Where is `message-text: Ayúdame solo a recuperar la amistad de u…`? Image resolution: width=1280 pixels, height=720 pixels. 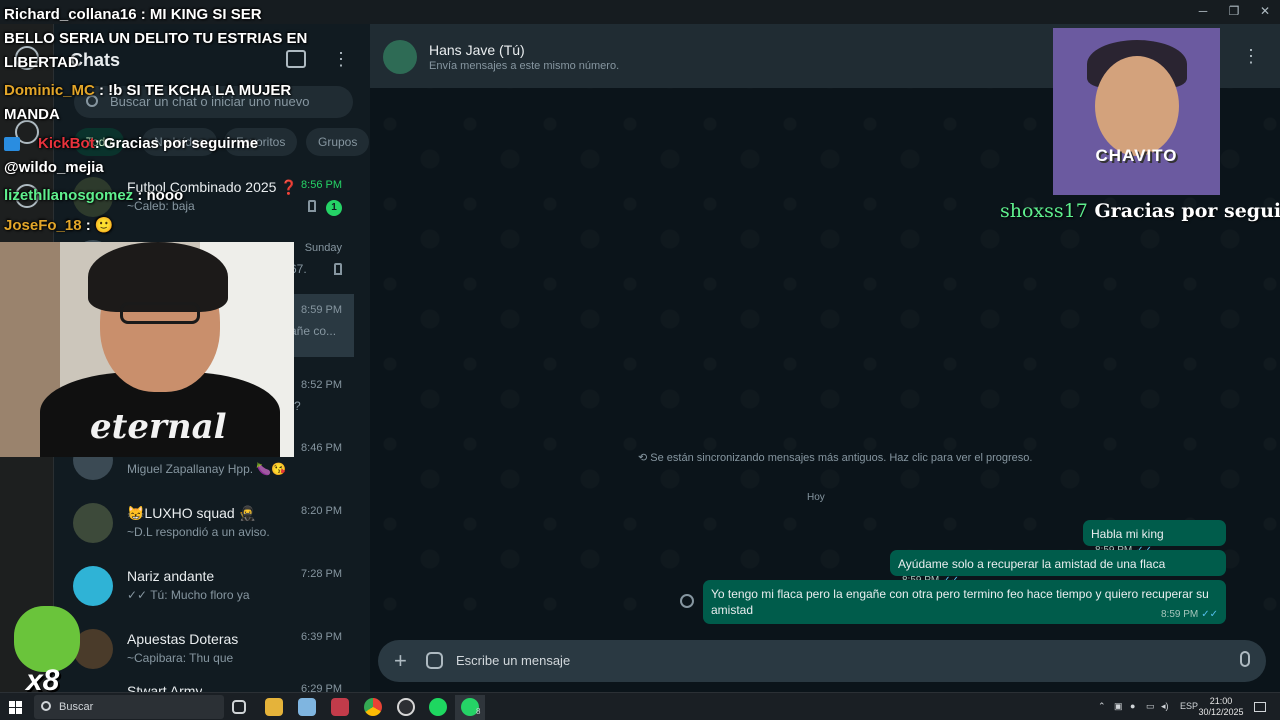 message-text: Ayúdame solo a recuperar la amistad de u… is located at coordinates (1032, 564).